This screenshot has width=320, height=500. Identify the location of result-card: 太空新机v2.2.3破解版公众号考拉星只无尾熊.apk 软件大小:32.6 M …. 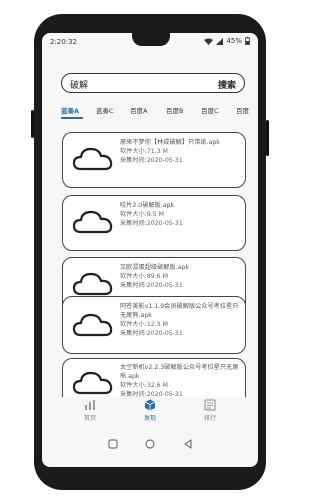
(154, 380).